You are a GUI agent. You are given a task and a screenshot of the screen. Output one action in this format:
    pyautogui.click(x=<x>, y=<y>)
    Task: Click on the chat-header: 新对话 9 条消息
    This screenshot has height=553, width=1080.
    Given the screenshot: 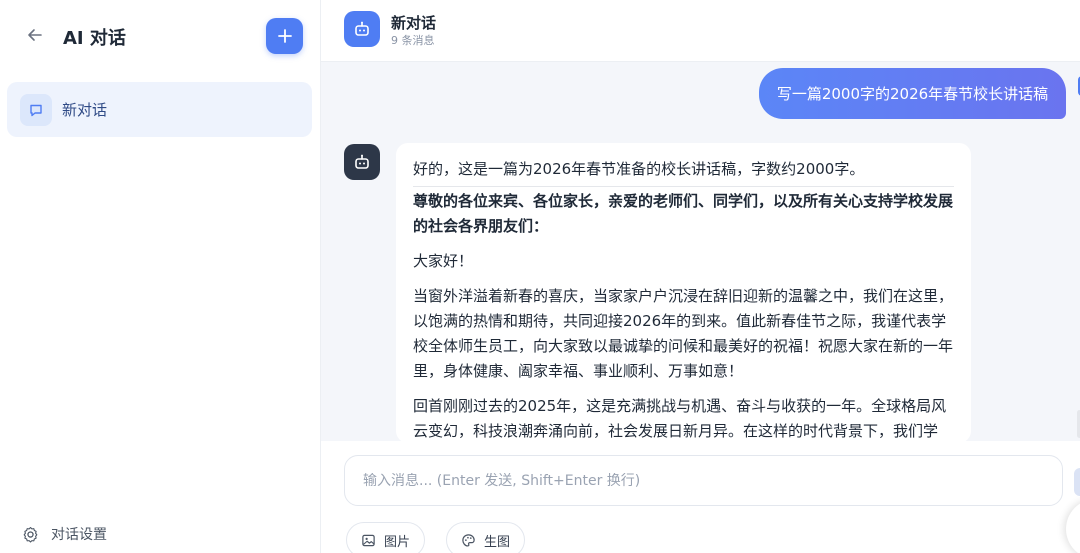 What is the action you would take?
    pyautogui.click(x=700, y=31)
    